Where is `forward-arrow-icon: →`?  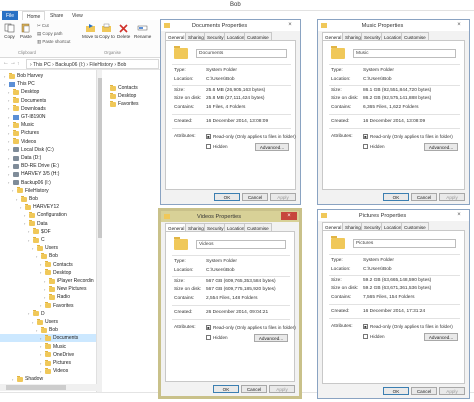 forward-arrow-icon: → is located at coordinates (13, 63).